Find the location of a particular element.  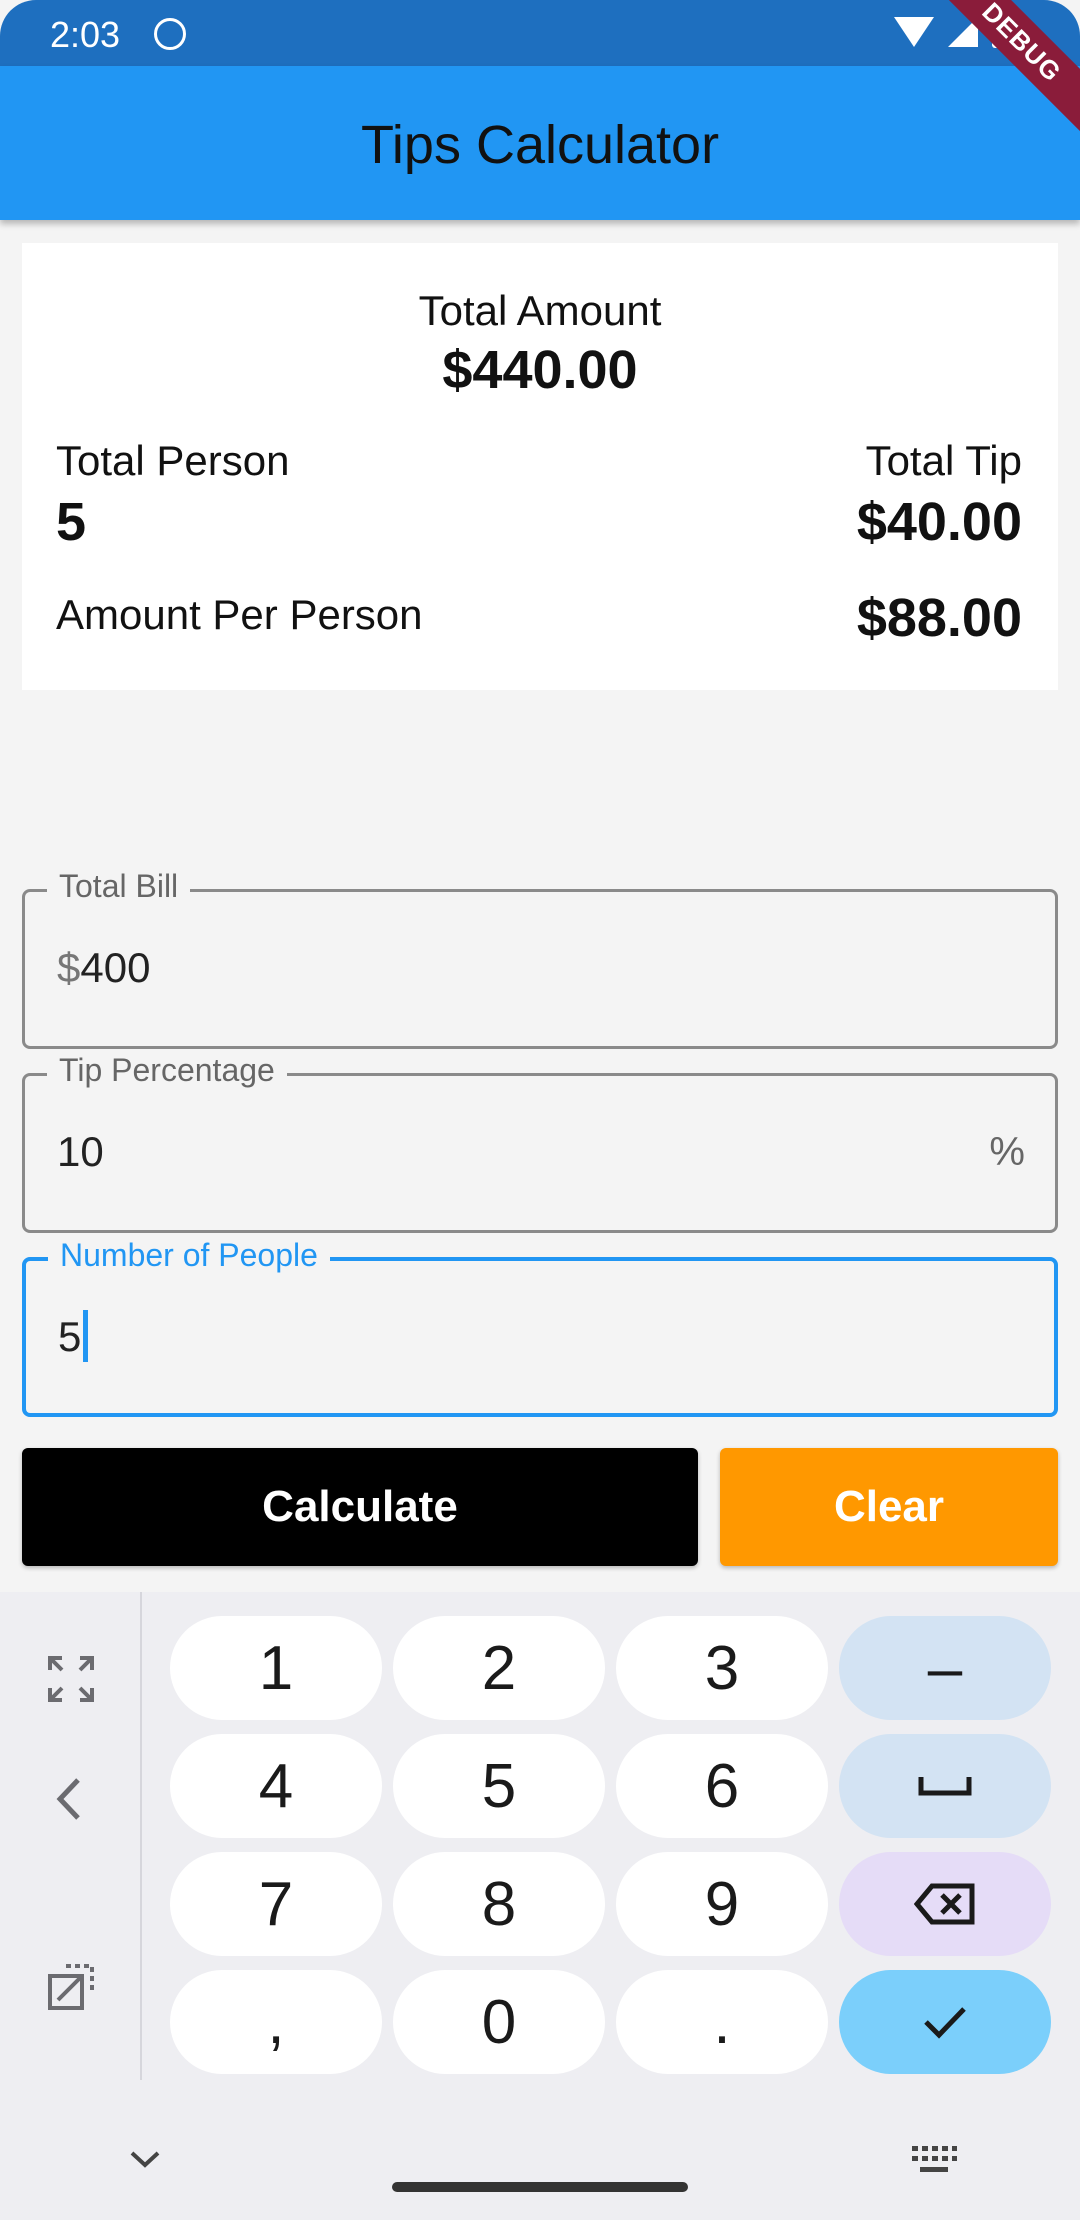

done-key is located at coordinates (945, 2022).